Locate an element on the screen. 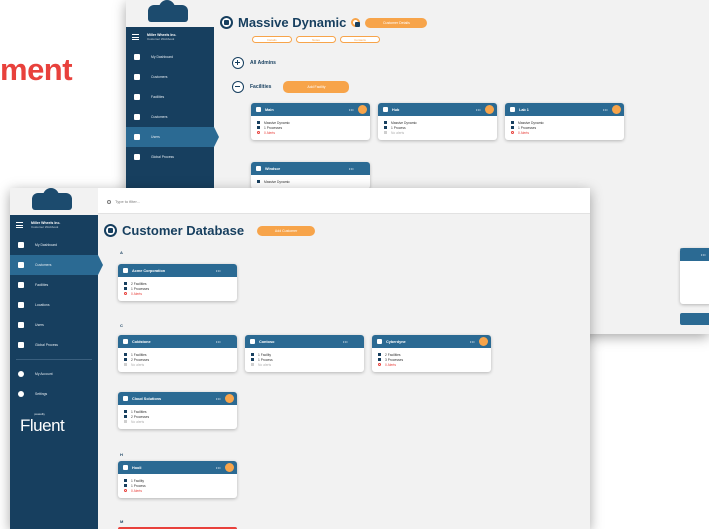 The height and width of the screenshot is (529, 709). minus-icon is located at coordinates (238, 87).